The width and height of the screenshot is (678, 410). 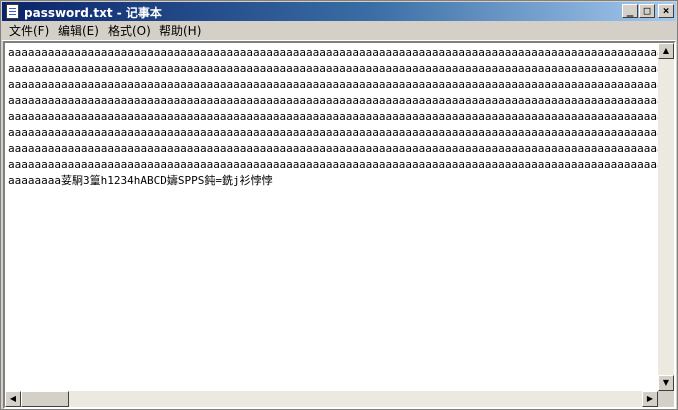 I want to click on scroll-up-icon: ▲, so click(x=666, y=51).